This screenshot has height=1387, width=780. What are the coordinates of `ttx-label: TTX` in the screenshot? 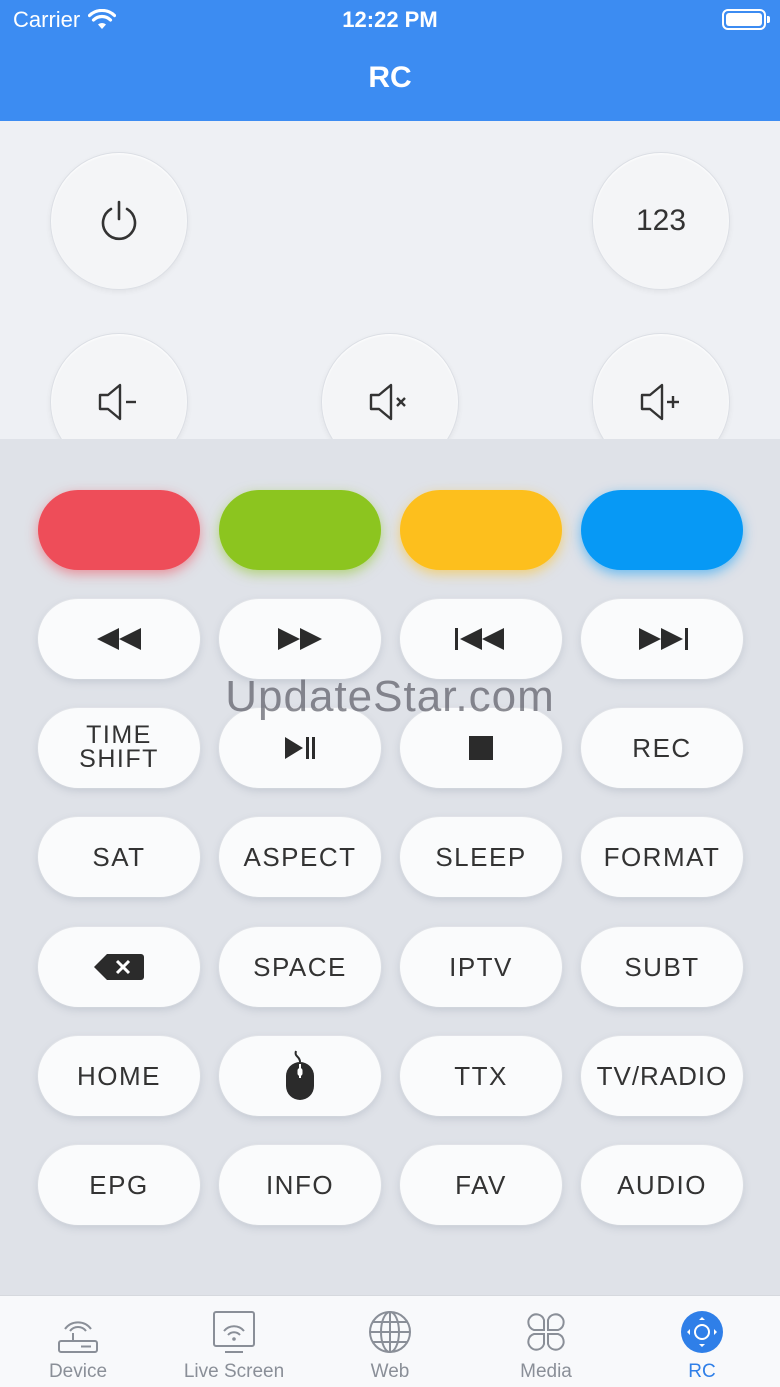 It's located at (481, 1076).